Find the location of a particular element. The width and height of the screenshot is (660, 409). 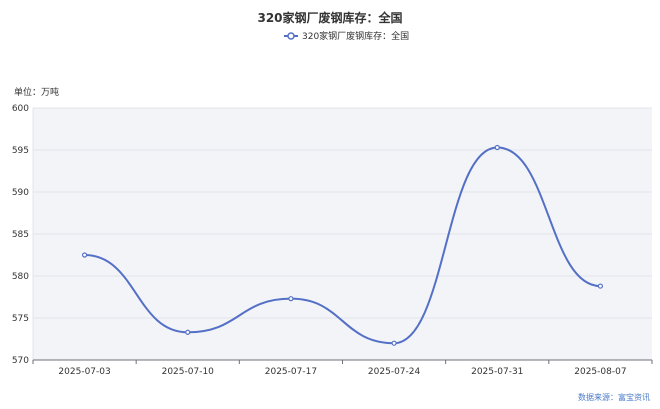

x-tick-label: 2025-07-03 is located at coordinates (84, 372).